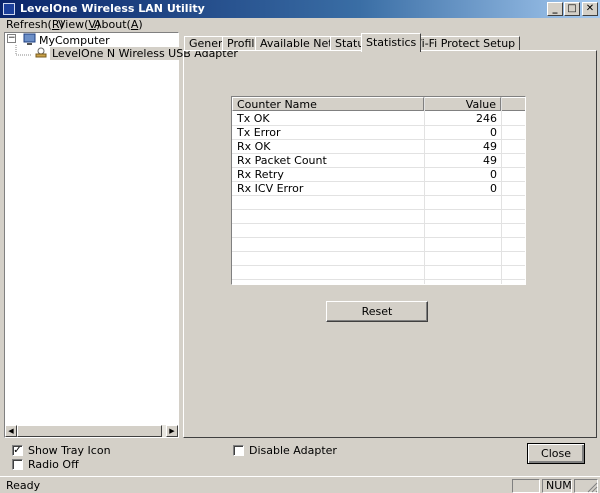 The width and height of the screenshot is (600, 493). What do you see at coordinates (253, 118) in the screenshot?
I see `counter-name-cell: Tx OK` at bounding box center [253, 118].